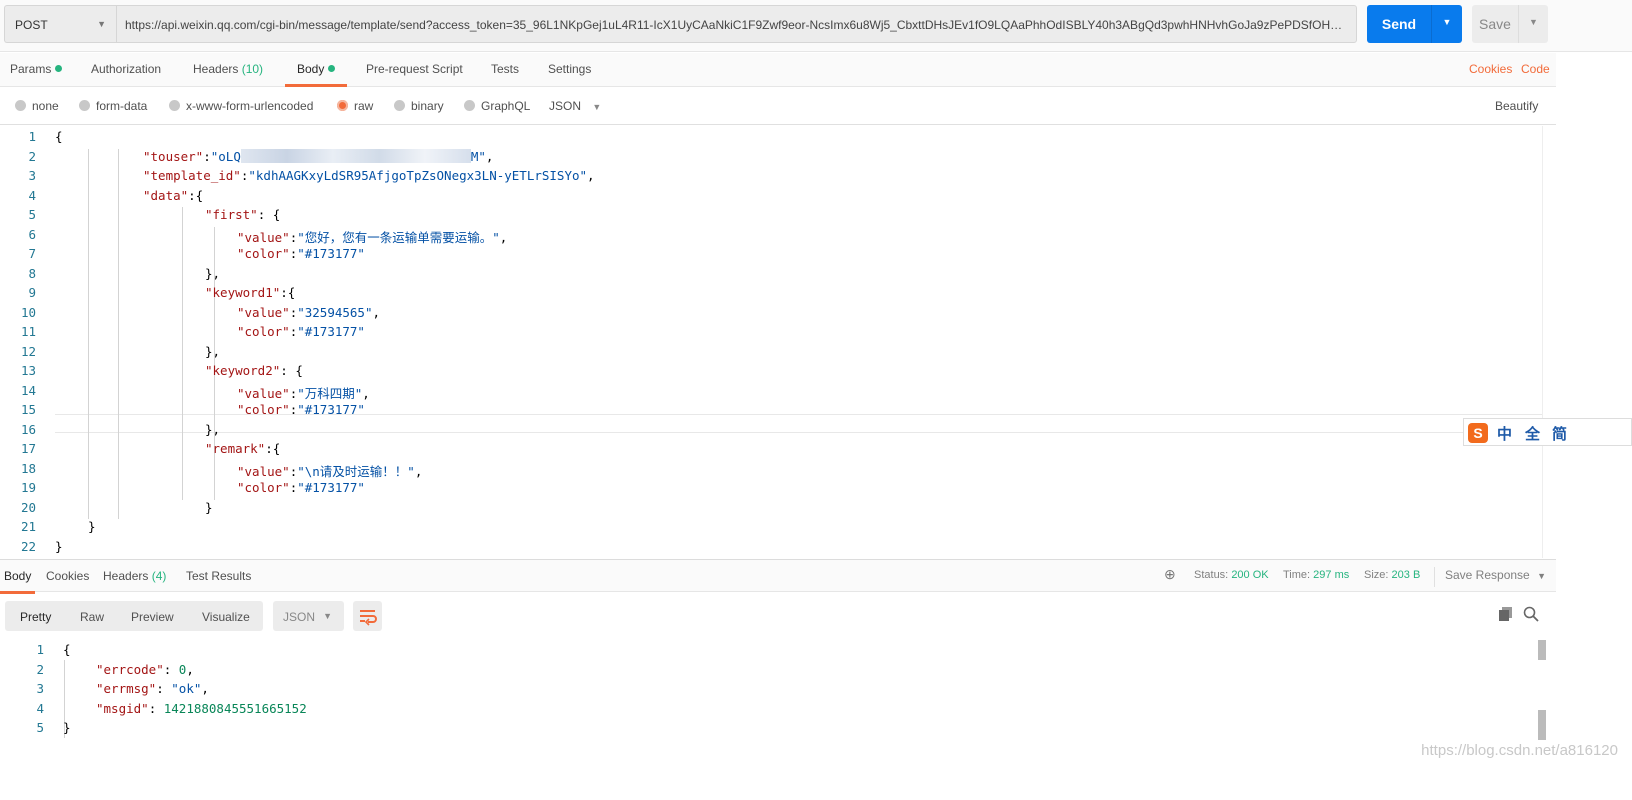 The height and width of the screenshot is (800, 1632). What do you see at coordinates (1516, 106) in the screenshot?
I see `beautify-link: Beautify` at bounding box center [1516, 106].